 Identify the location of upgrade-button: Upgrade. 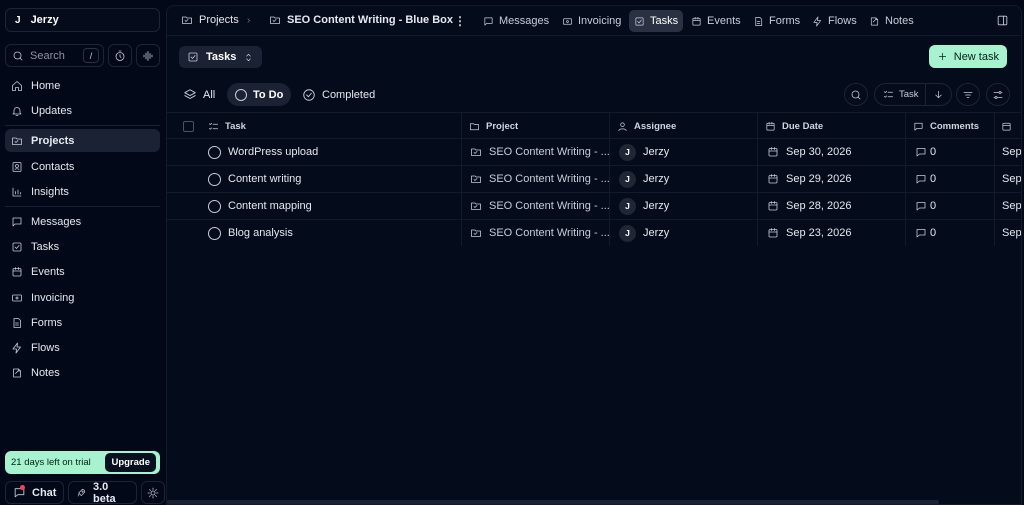
(130, 462).